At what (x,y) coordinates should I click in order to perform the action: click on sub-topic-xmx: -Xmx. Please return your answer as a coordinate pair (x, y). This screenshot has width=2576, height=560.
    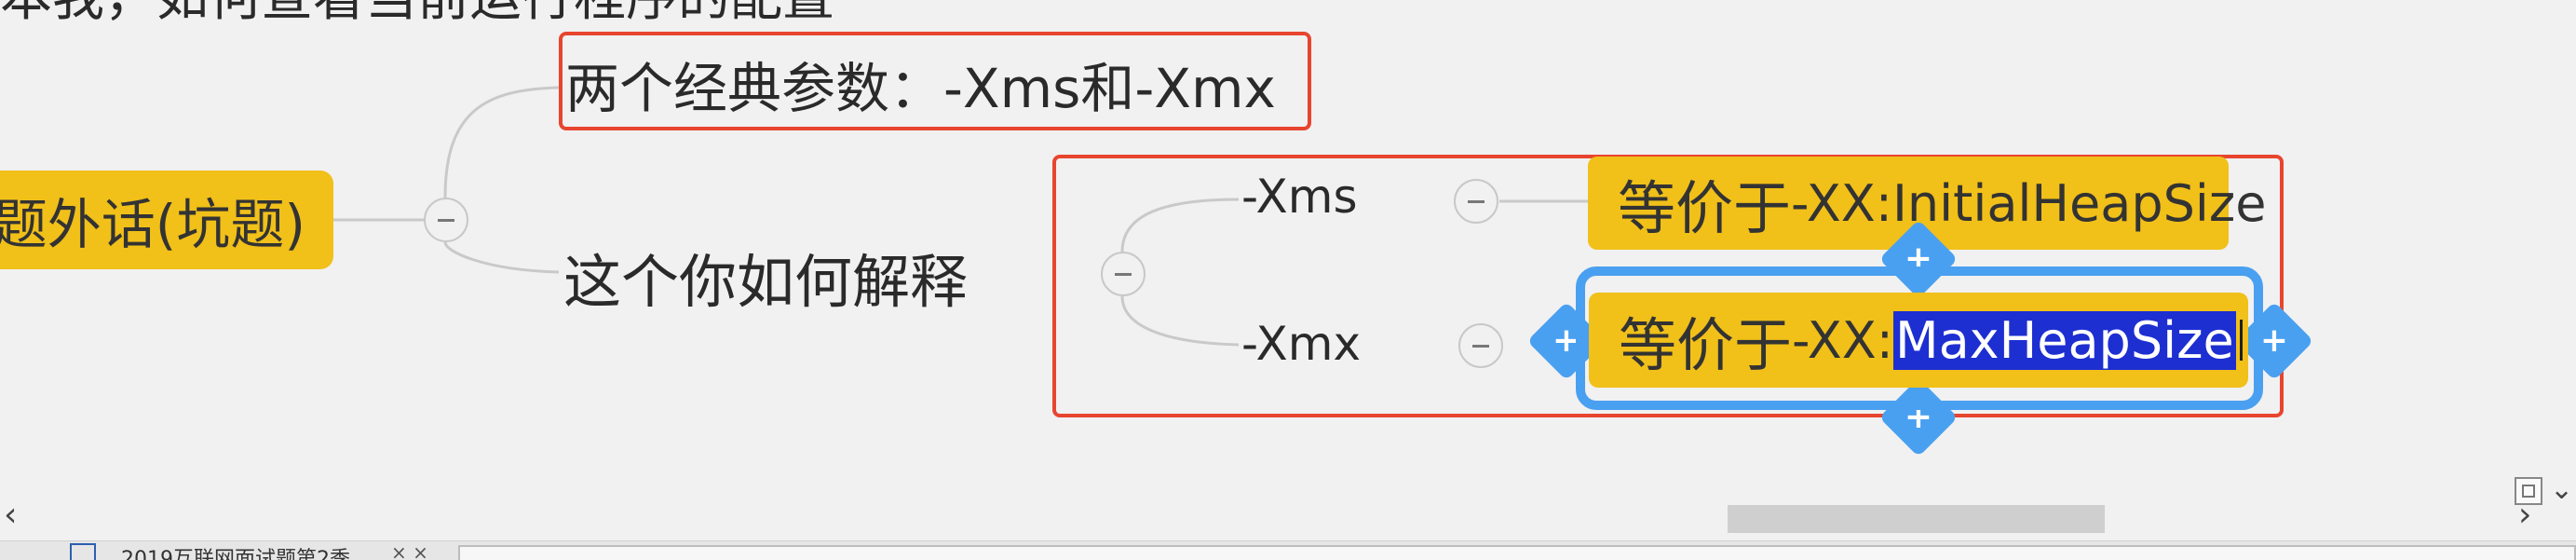
    Looking at the image, I should click on (1301, 344).